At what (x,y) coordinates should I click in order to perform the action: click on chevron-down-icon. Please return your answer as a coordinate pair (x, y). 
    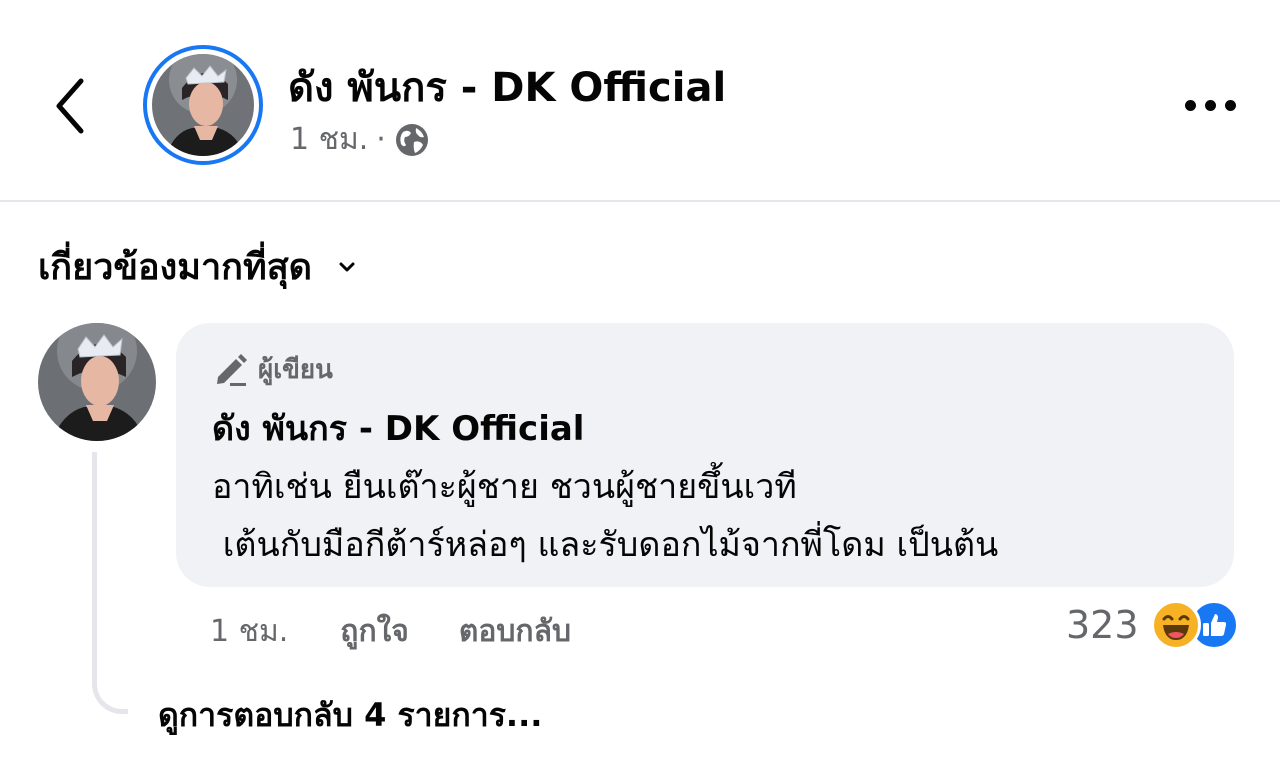
    Looking at the image, I should click on (347, 267).